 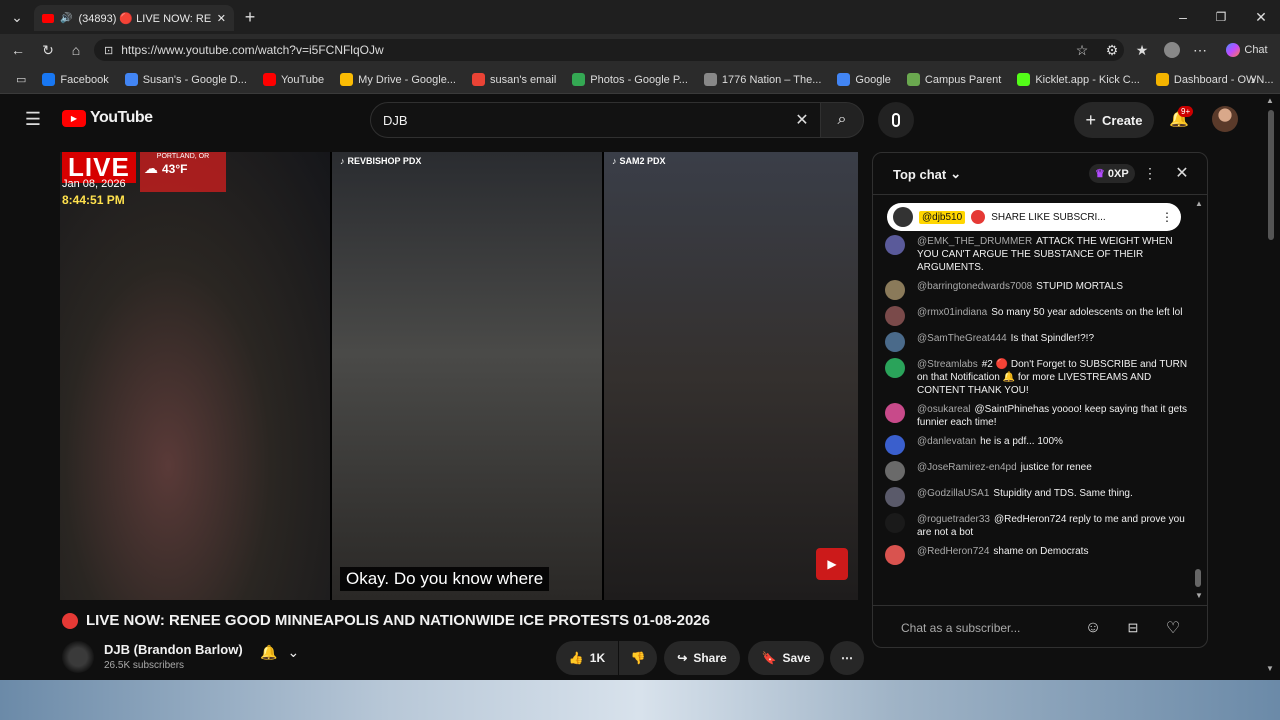 What do you see at coordinates (895, 342) in the screenshot?
I see `chat-avatar` at bounding box center [895, 342].